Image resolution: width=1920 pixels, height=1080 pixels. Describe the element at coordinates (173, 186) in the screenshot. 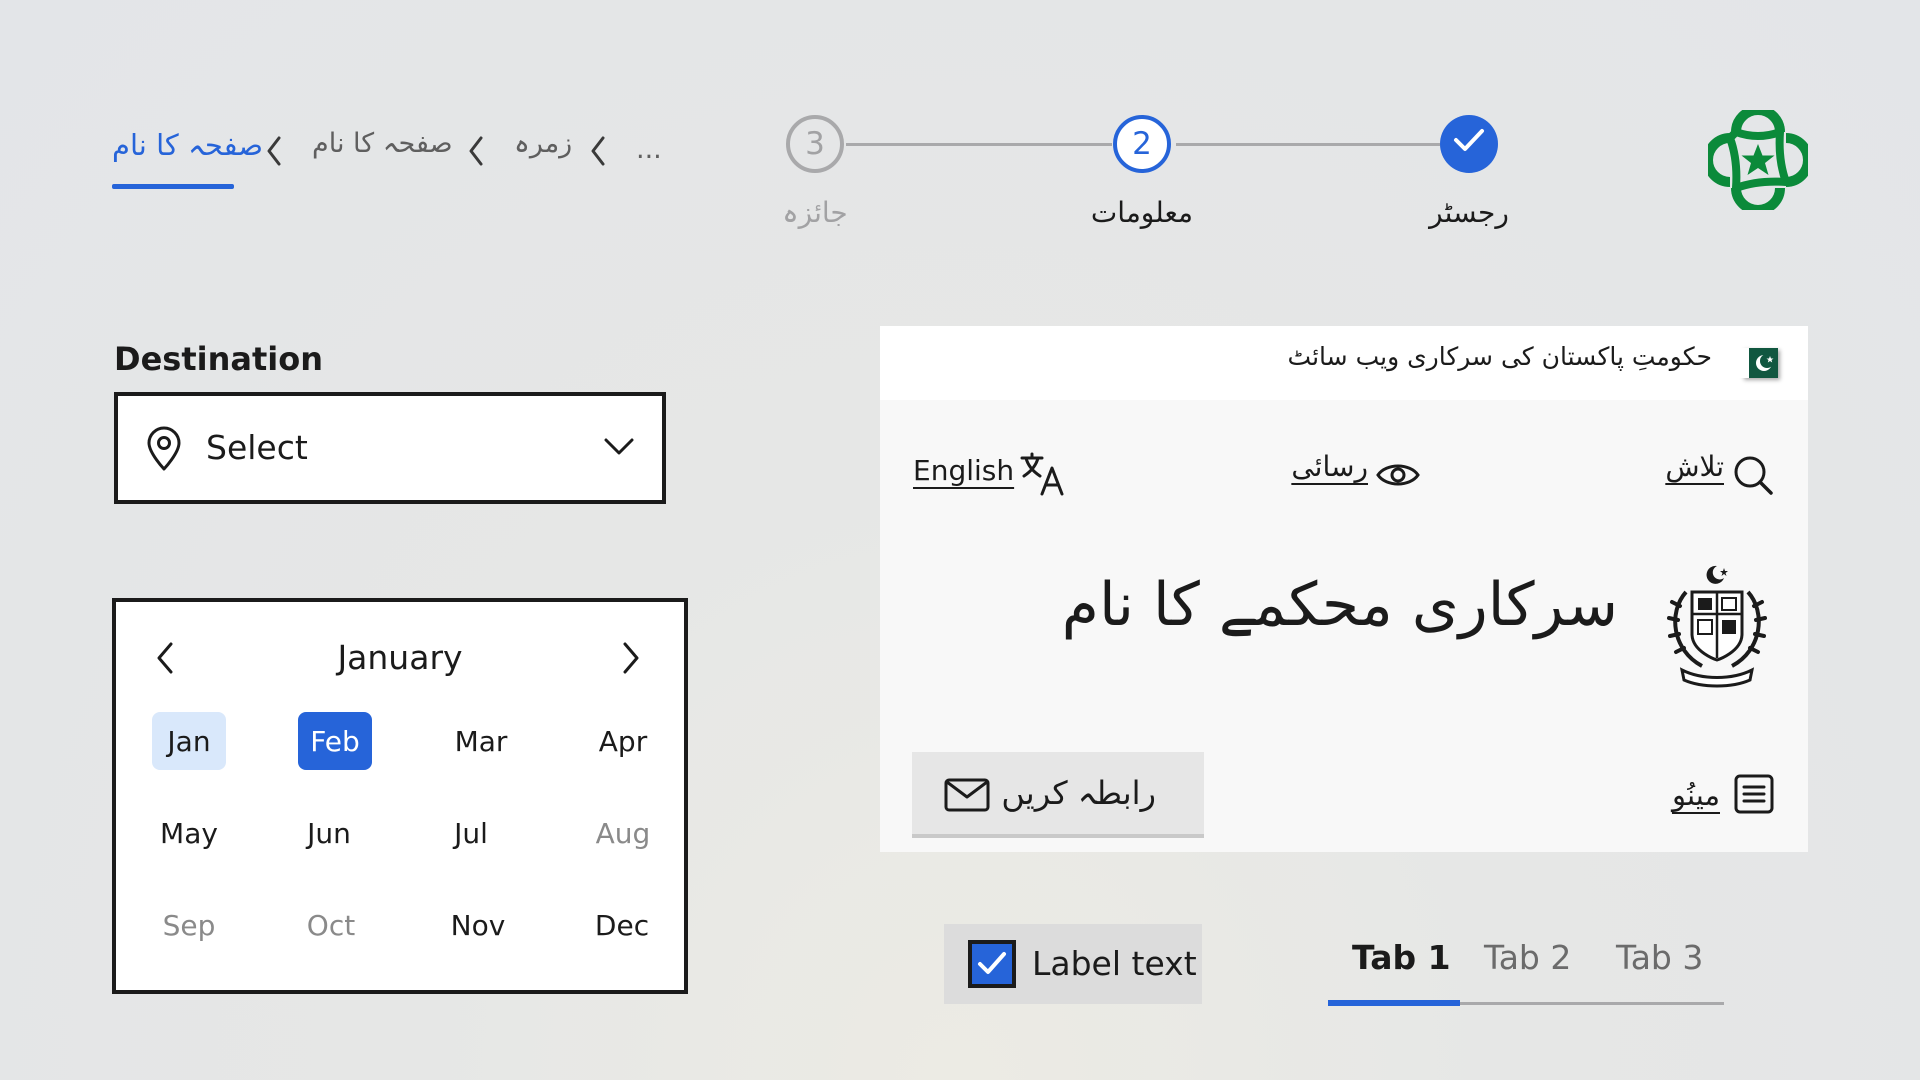

I see `breadcrumb-current-underline` at that location.